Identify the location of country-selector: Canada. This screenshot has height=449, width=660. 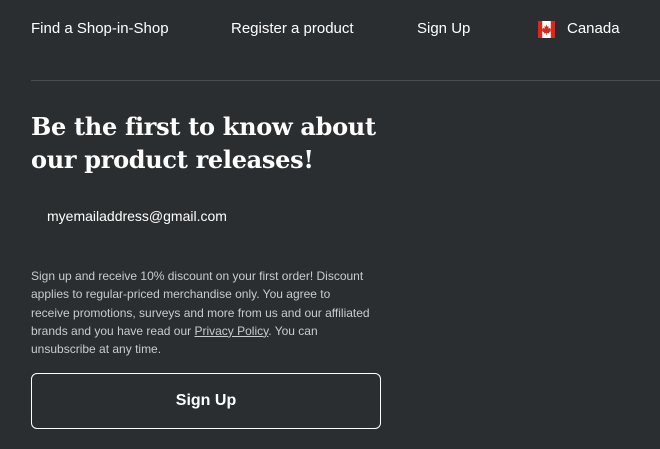
(579, 29).